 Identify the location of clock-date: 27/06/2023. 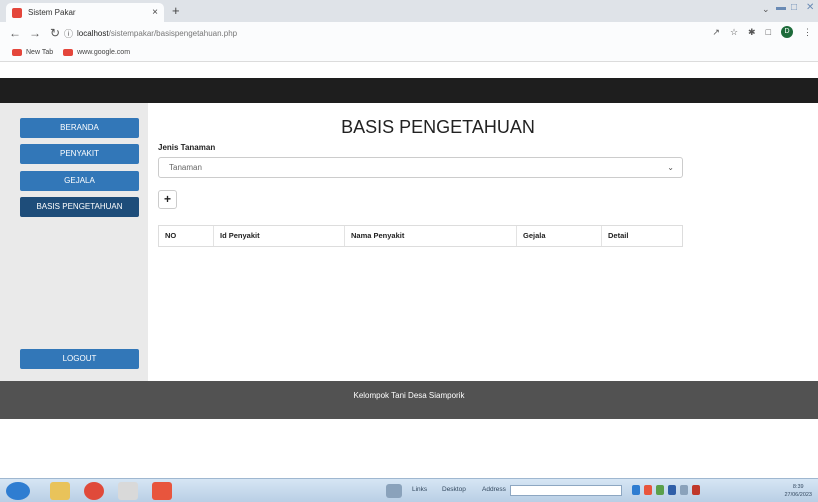
(798, 495).